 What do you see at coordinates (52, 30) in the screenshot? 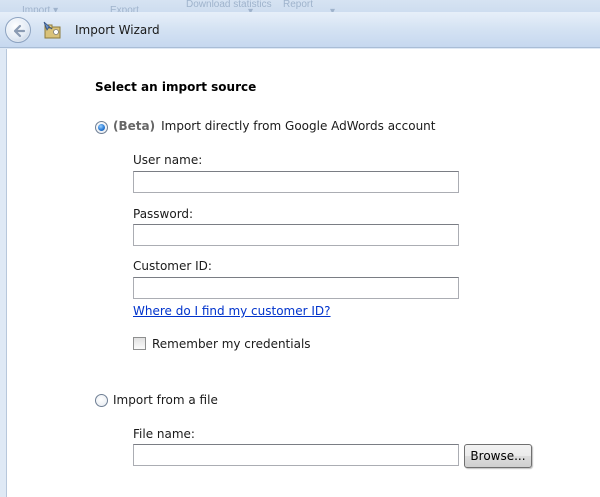
I see `import-wizard-icon` at bounding box center [52, 30].